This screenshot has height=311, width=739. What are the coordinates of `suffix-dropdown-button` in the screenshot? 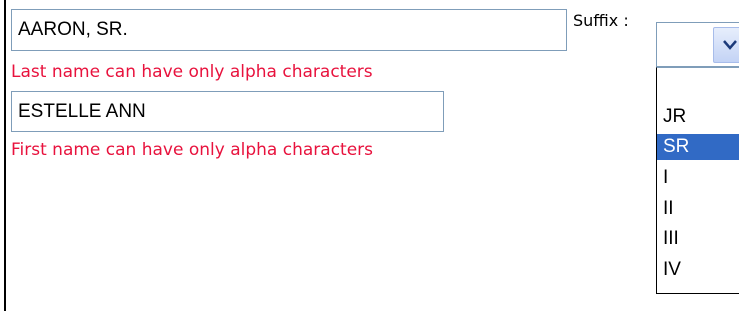 It's located at (726, 45).